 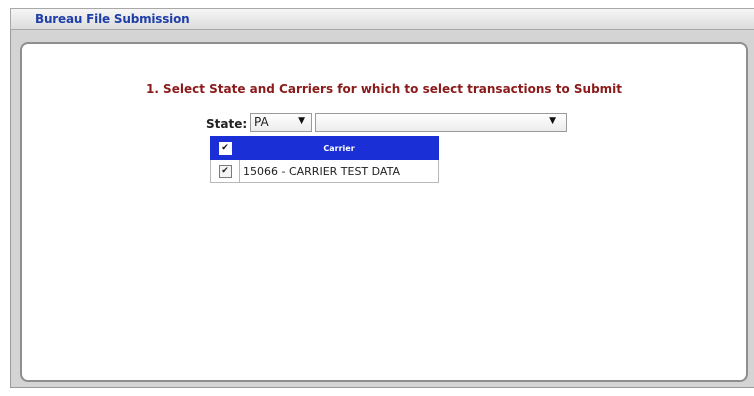 I want to click on select-all-cell: ✔, so click(x=225, y=148).